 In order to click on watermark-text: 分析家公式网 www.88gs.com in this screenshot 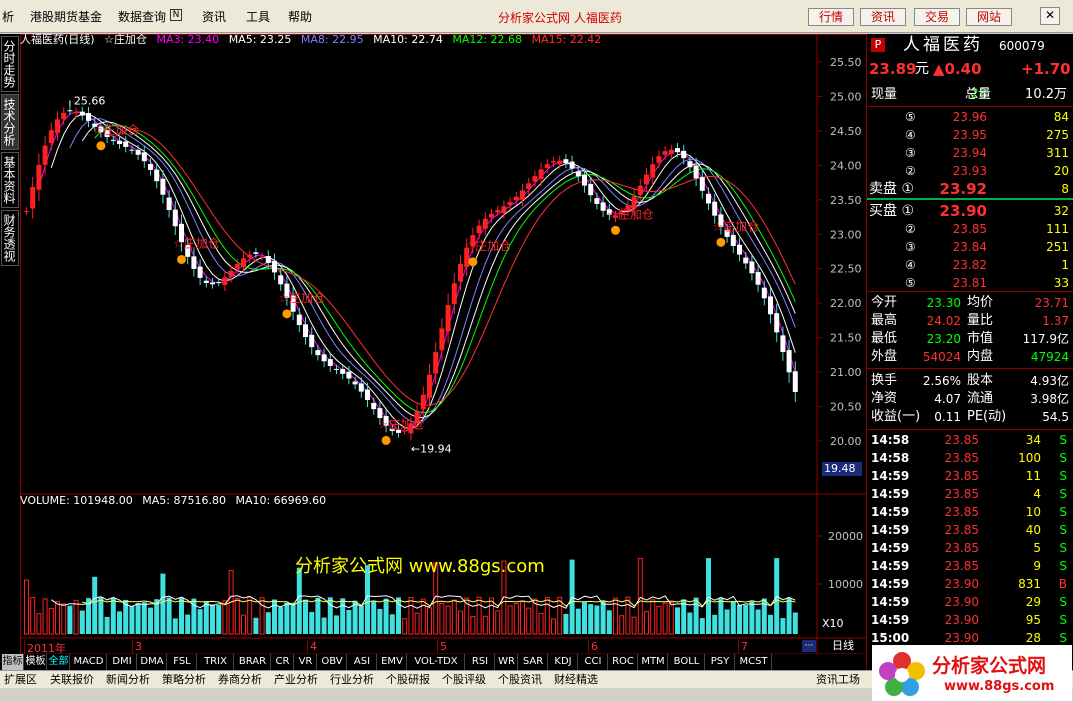, I will do `click(420, 566)`.